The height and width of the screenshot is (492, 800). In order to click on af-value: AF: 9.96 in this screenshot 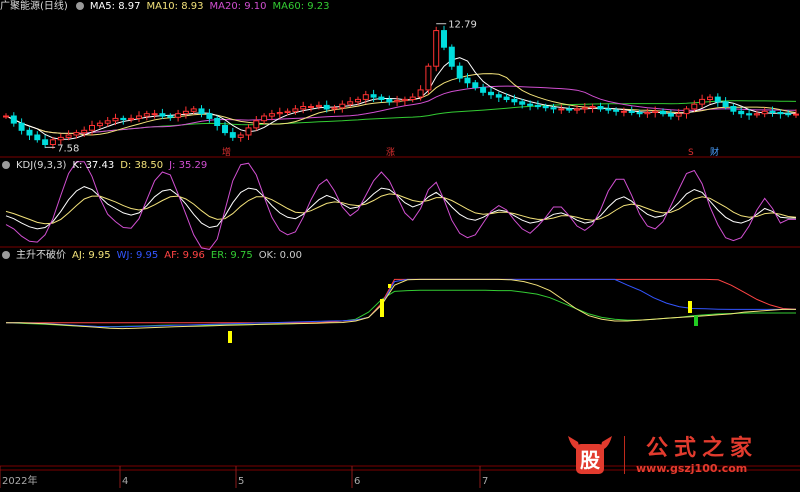, I will do `click(184, 255)`.